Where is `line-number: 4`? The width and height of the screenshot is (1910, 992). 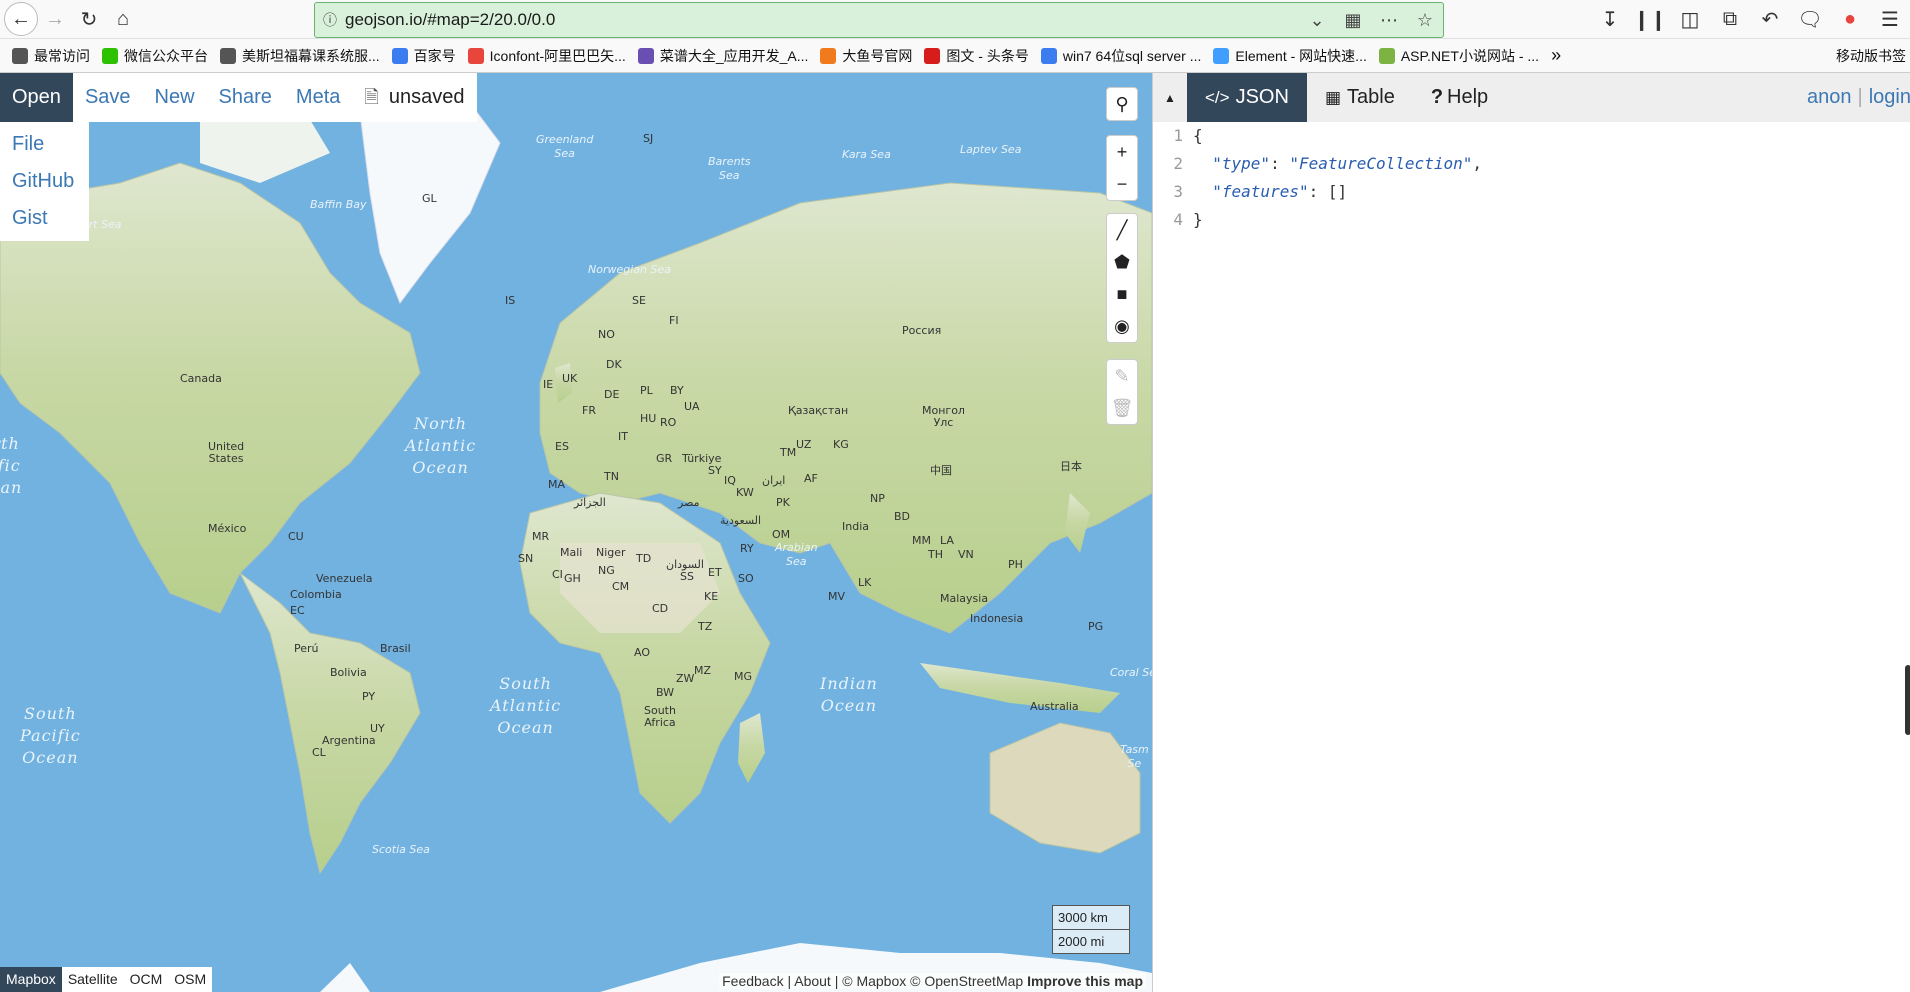 line-number: 4 is located at coordinates (1178, 219).